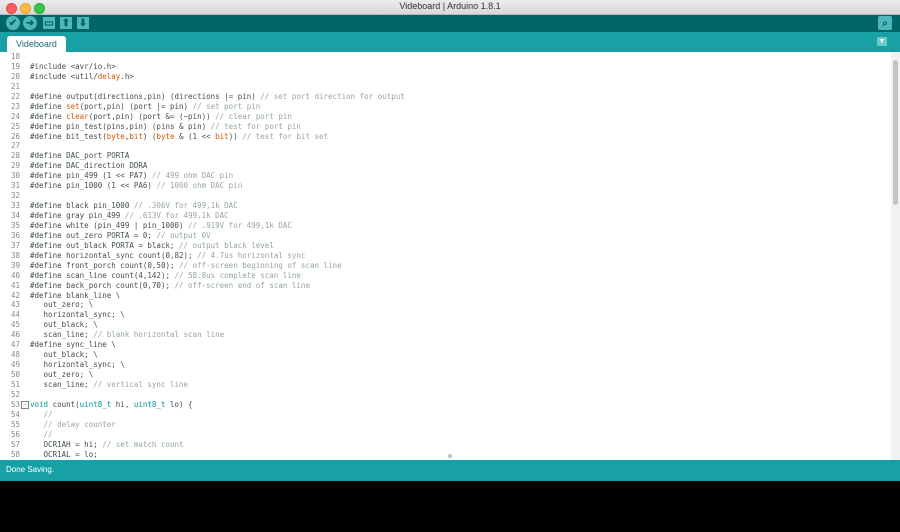 The height and width of the screenshot is (532, 900). What do you see at coordinates (15, 215) in the screenshot?
I see `line-number: 34` at bounding box center [15, 215].